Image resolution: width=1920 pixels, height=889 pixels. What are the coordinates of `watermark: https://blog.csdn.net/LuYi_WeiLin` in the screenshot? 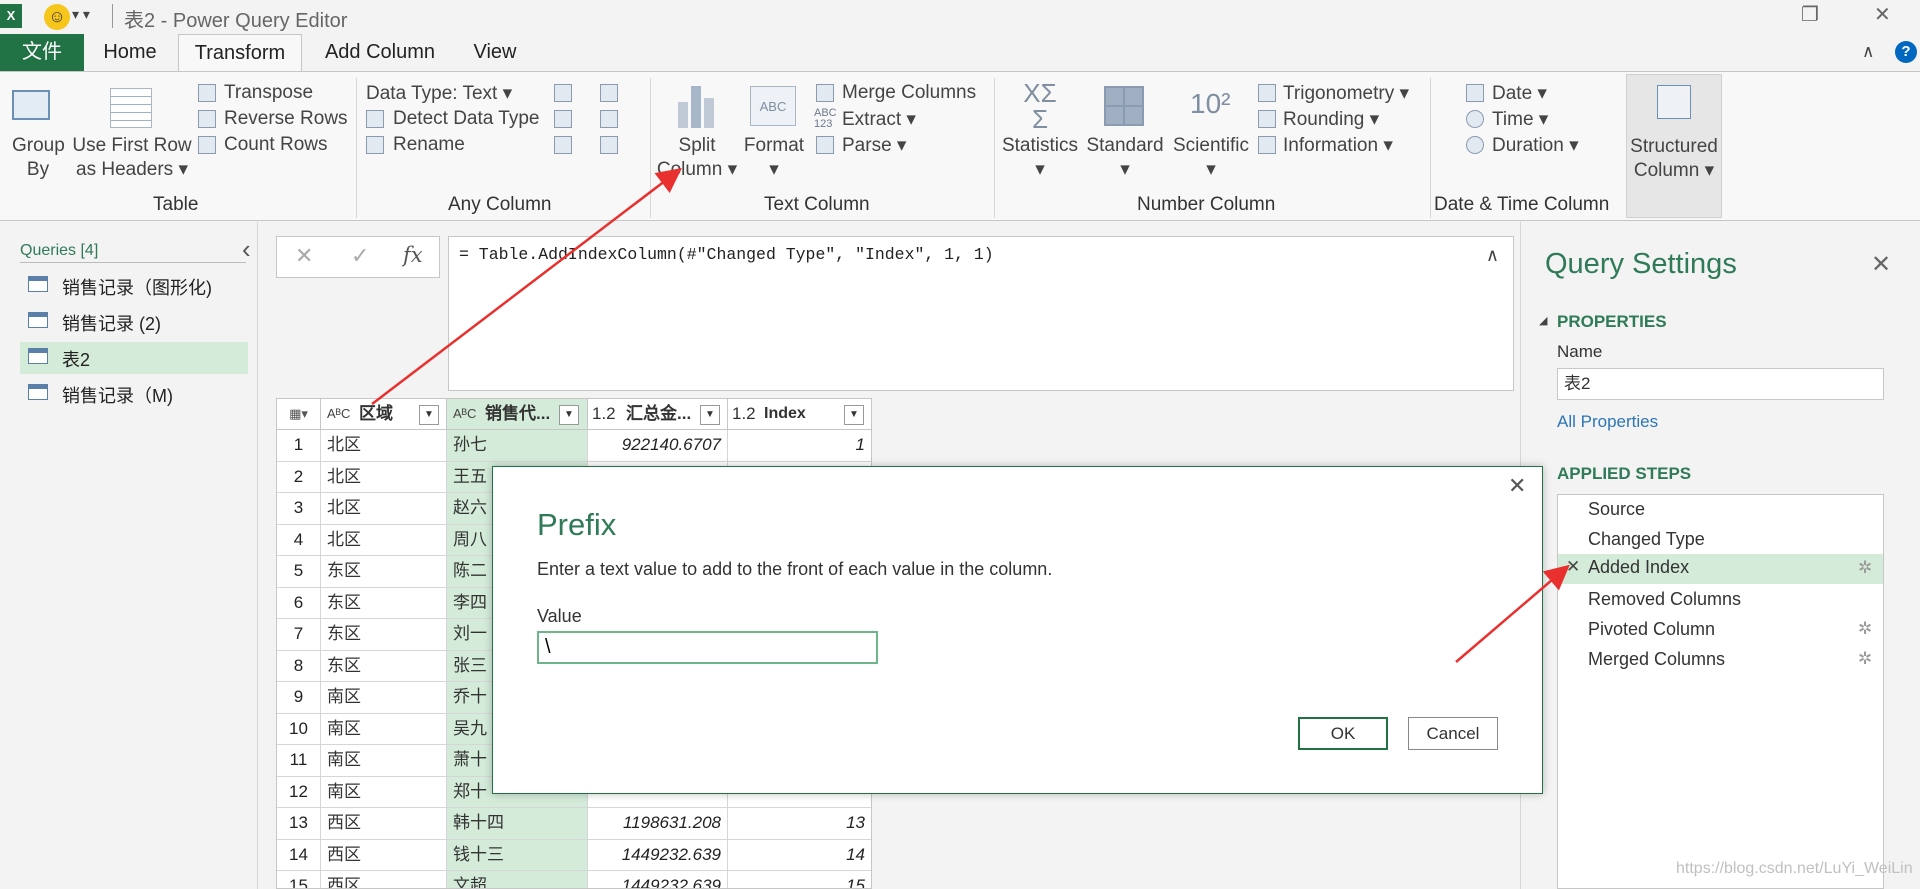 It's located at (1794, 868).